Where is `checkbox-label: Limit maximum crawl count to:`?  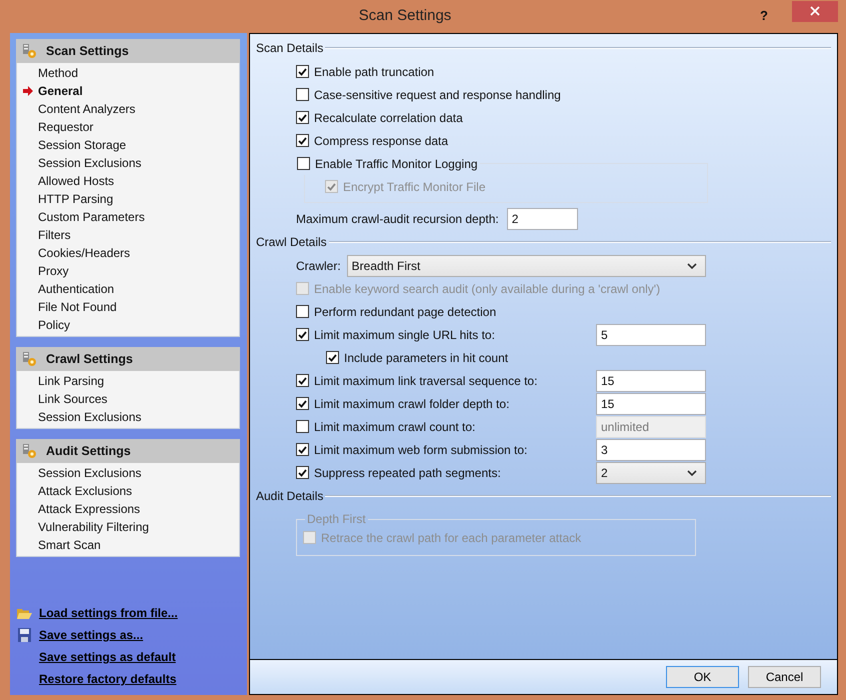
checkbox-label: Limit maximum crawl count to: is located at coordinates (395, 427).